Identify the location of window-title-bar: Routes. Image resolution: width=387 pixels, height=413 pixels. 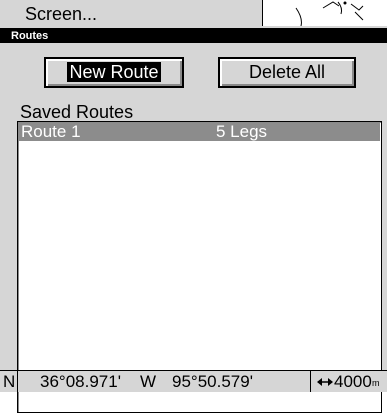
(193, 36).